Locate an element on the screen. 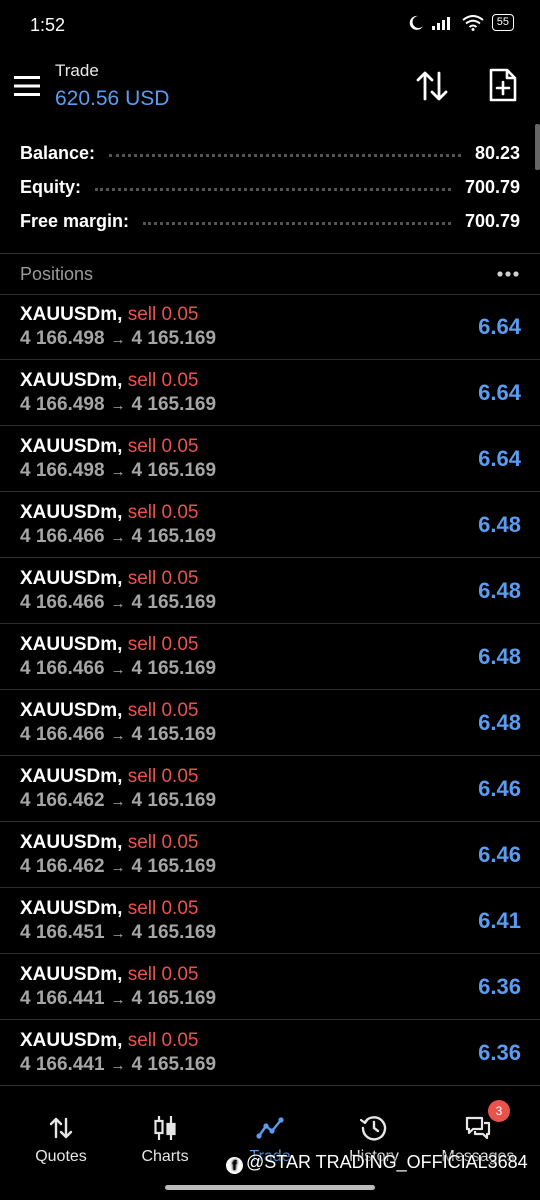  header-balance: 620.56 USD is located at coordinates (112, 98).